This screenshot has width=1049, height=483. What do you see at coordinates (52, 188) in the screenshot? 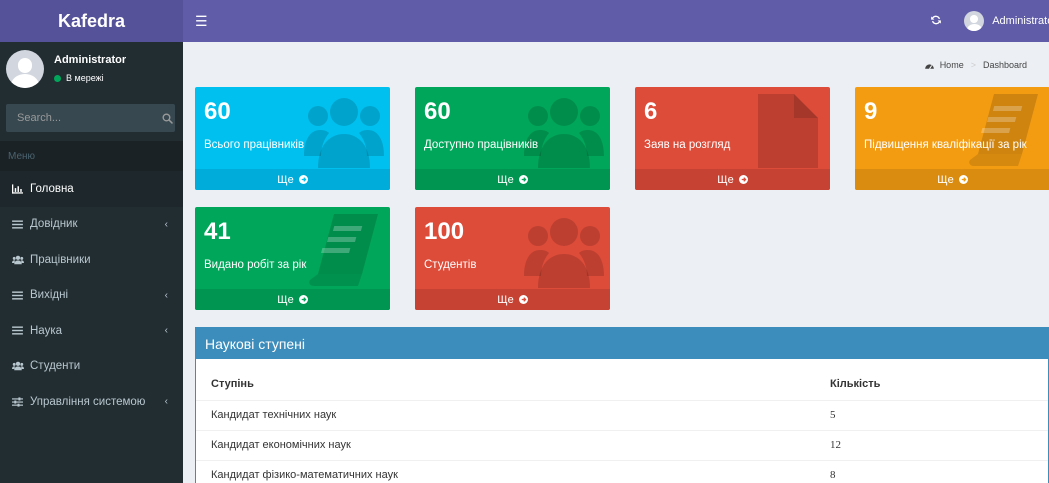
I see `sidebar-item-label: Головна` at bounding box center [52, 188].